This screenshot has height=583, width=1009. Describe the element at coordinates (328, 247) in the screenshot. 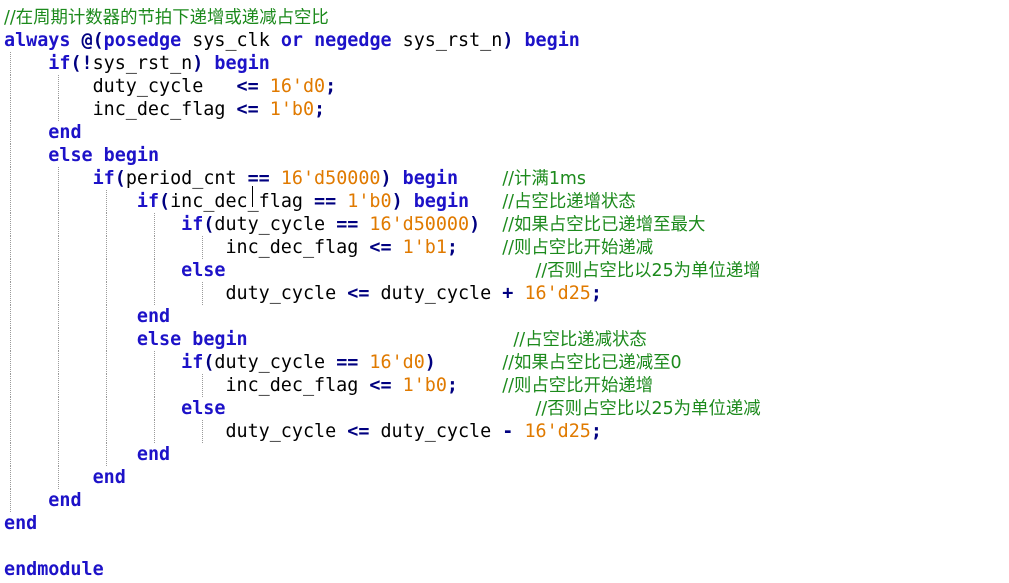

I see `code-line: inc_dec_flag <= 1'b1; //则占空比开始递减` at that location.